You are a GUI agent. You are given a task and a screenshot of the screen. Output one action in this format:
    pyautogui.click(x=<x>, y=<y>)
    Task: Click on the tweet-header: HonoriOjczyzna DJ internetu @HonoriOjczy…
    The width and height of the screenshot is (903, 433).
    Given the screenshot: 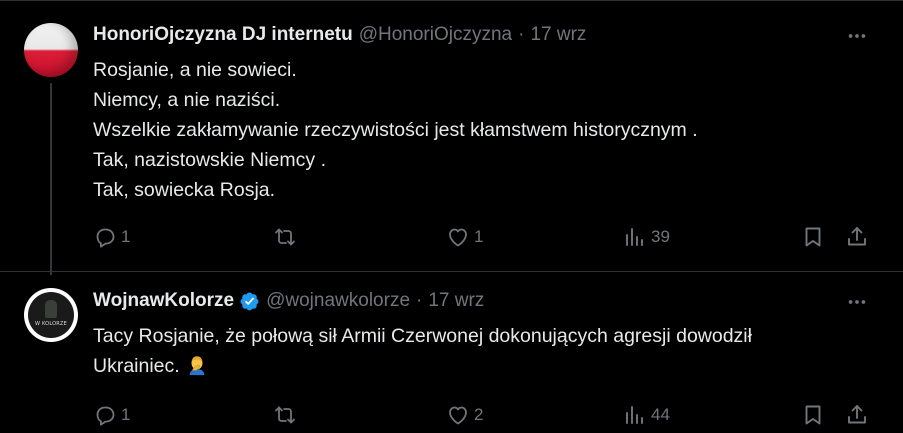 What is the action you would take?
    pyautogui.click(x=339, y=35)
    